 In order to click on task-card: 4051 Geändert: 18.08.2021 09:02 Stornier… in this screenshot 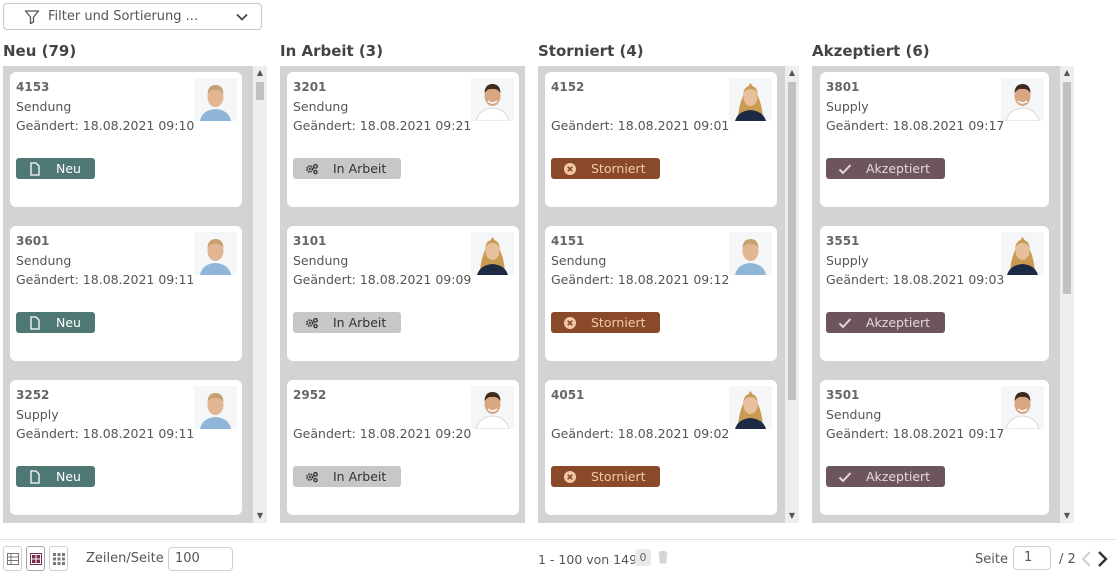, I will do `click(661, 447)`.